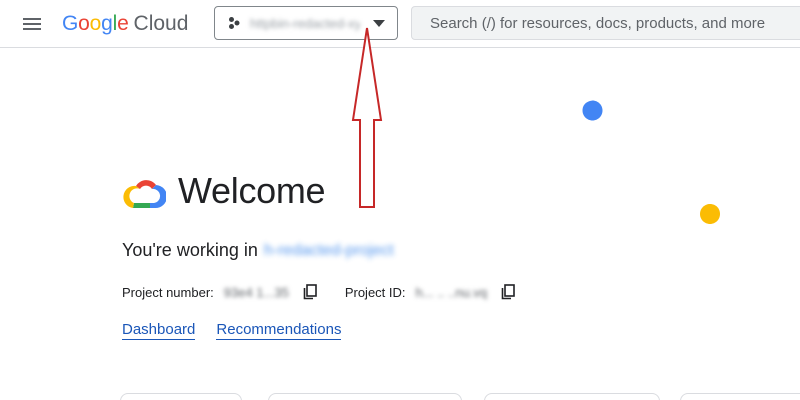 This screenshot has width=800, height=400. Describe the element at coordinates (256, 292) in the screenshot. I see `project-number-value: 93e4 1...35` at that location.